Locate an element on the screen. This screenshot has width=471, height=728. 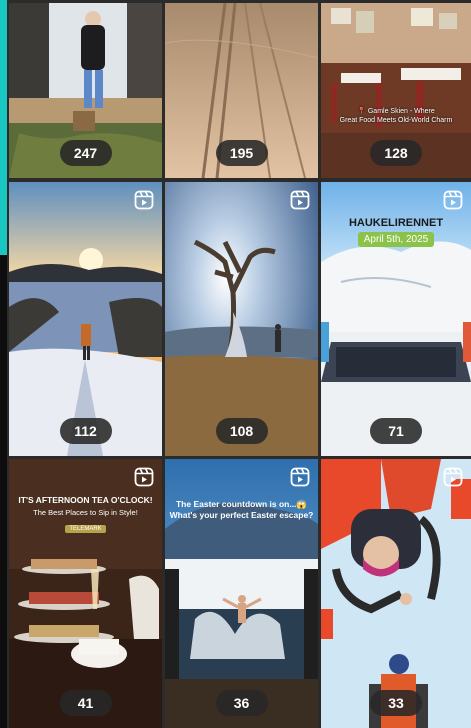
view-count-badge: 112 is located at coordinates (85, 431).